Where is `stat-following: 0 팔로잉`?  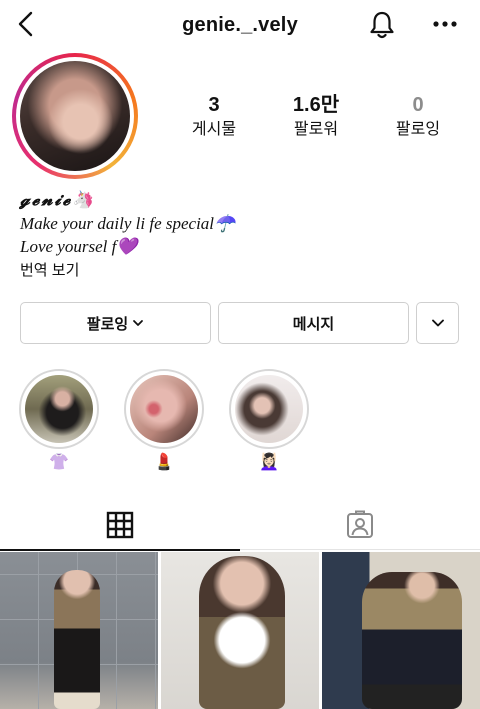
stat-following: 0 팔로잉 is located at coordinates (418, 117).